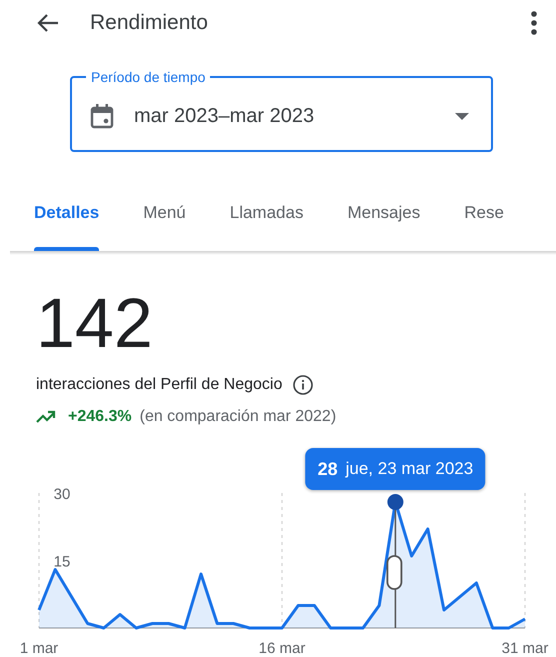  Describe the element at coordinates (149, 23) in the screenshot. I see `page-title: Rendimiento` at that location.